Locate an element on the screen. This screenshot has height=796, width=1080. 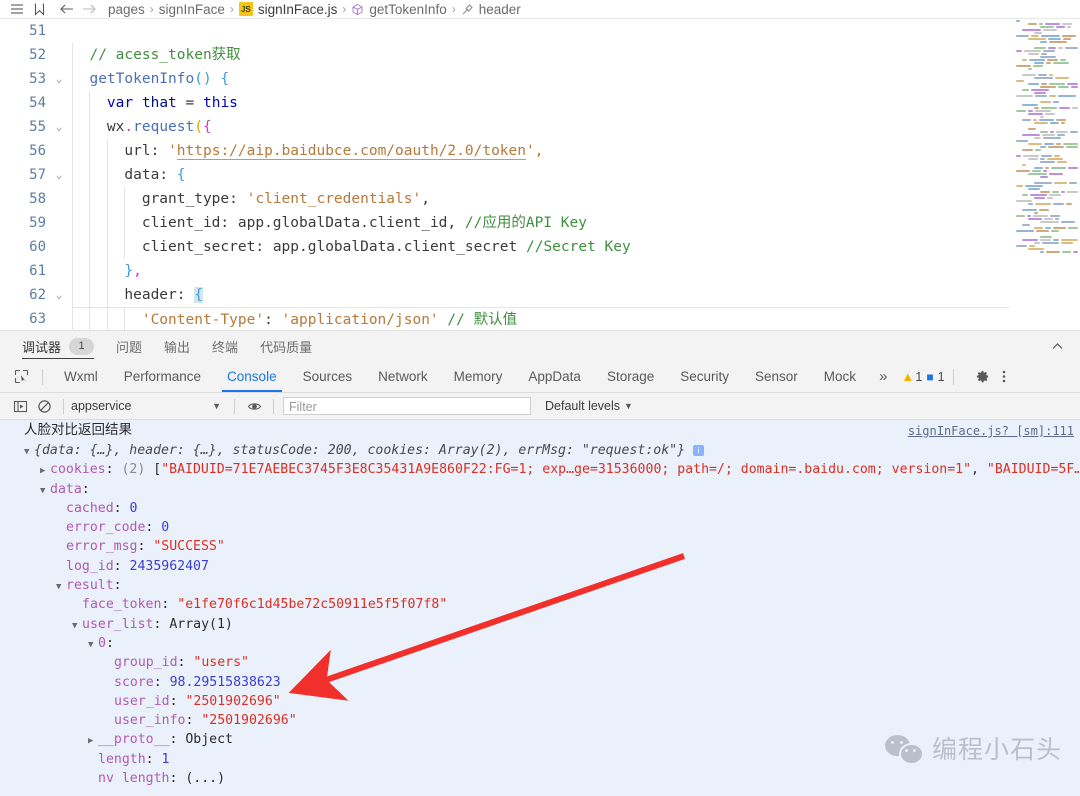
devtools-tab-wxml: Wxml is located at coordinates (81, 377).